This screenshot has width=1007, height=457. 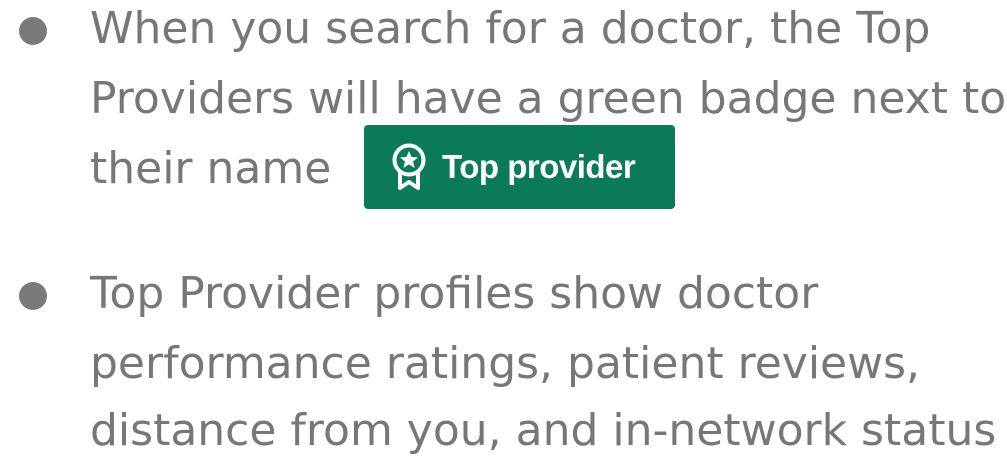 What do you see at coordinates (543, 430) in the screenshot?
I see `bullet-2-line-3: distance from you, and in-network status` at bounding box center [543, 430].